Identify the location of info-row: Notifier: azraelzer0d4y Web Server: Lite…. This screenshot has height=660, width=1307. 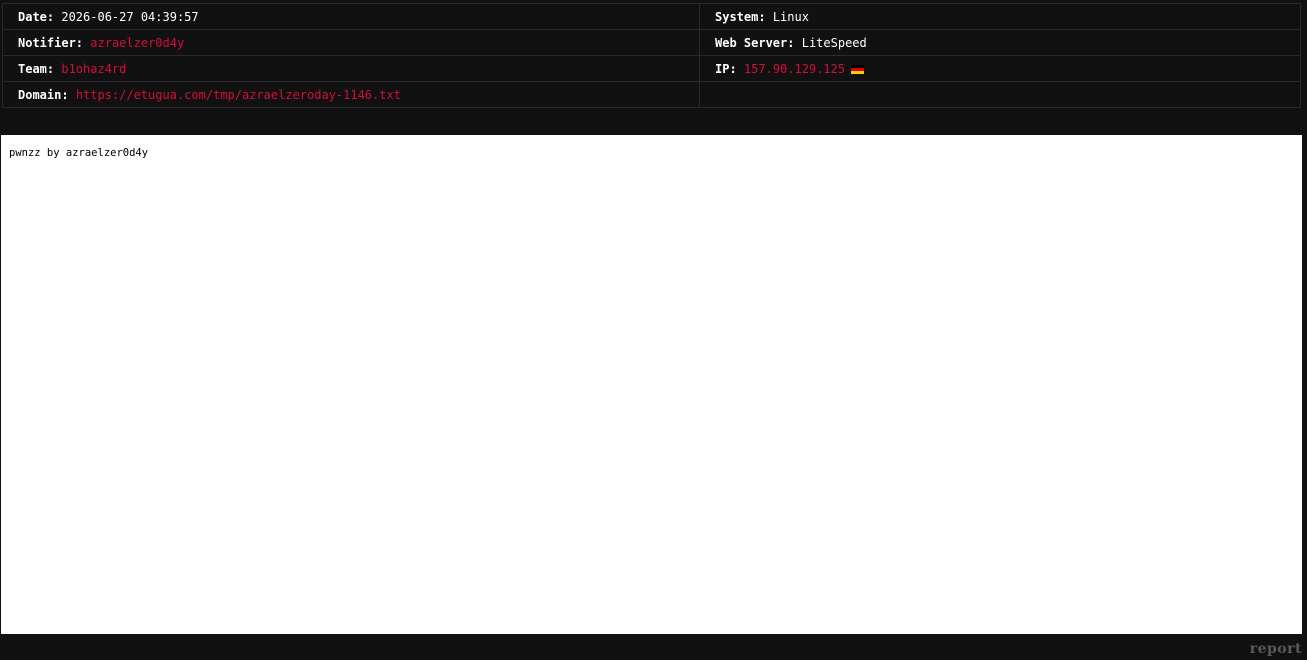
(651, 42).